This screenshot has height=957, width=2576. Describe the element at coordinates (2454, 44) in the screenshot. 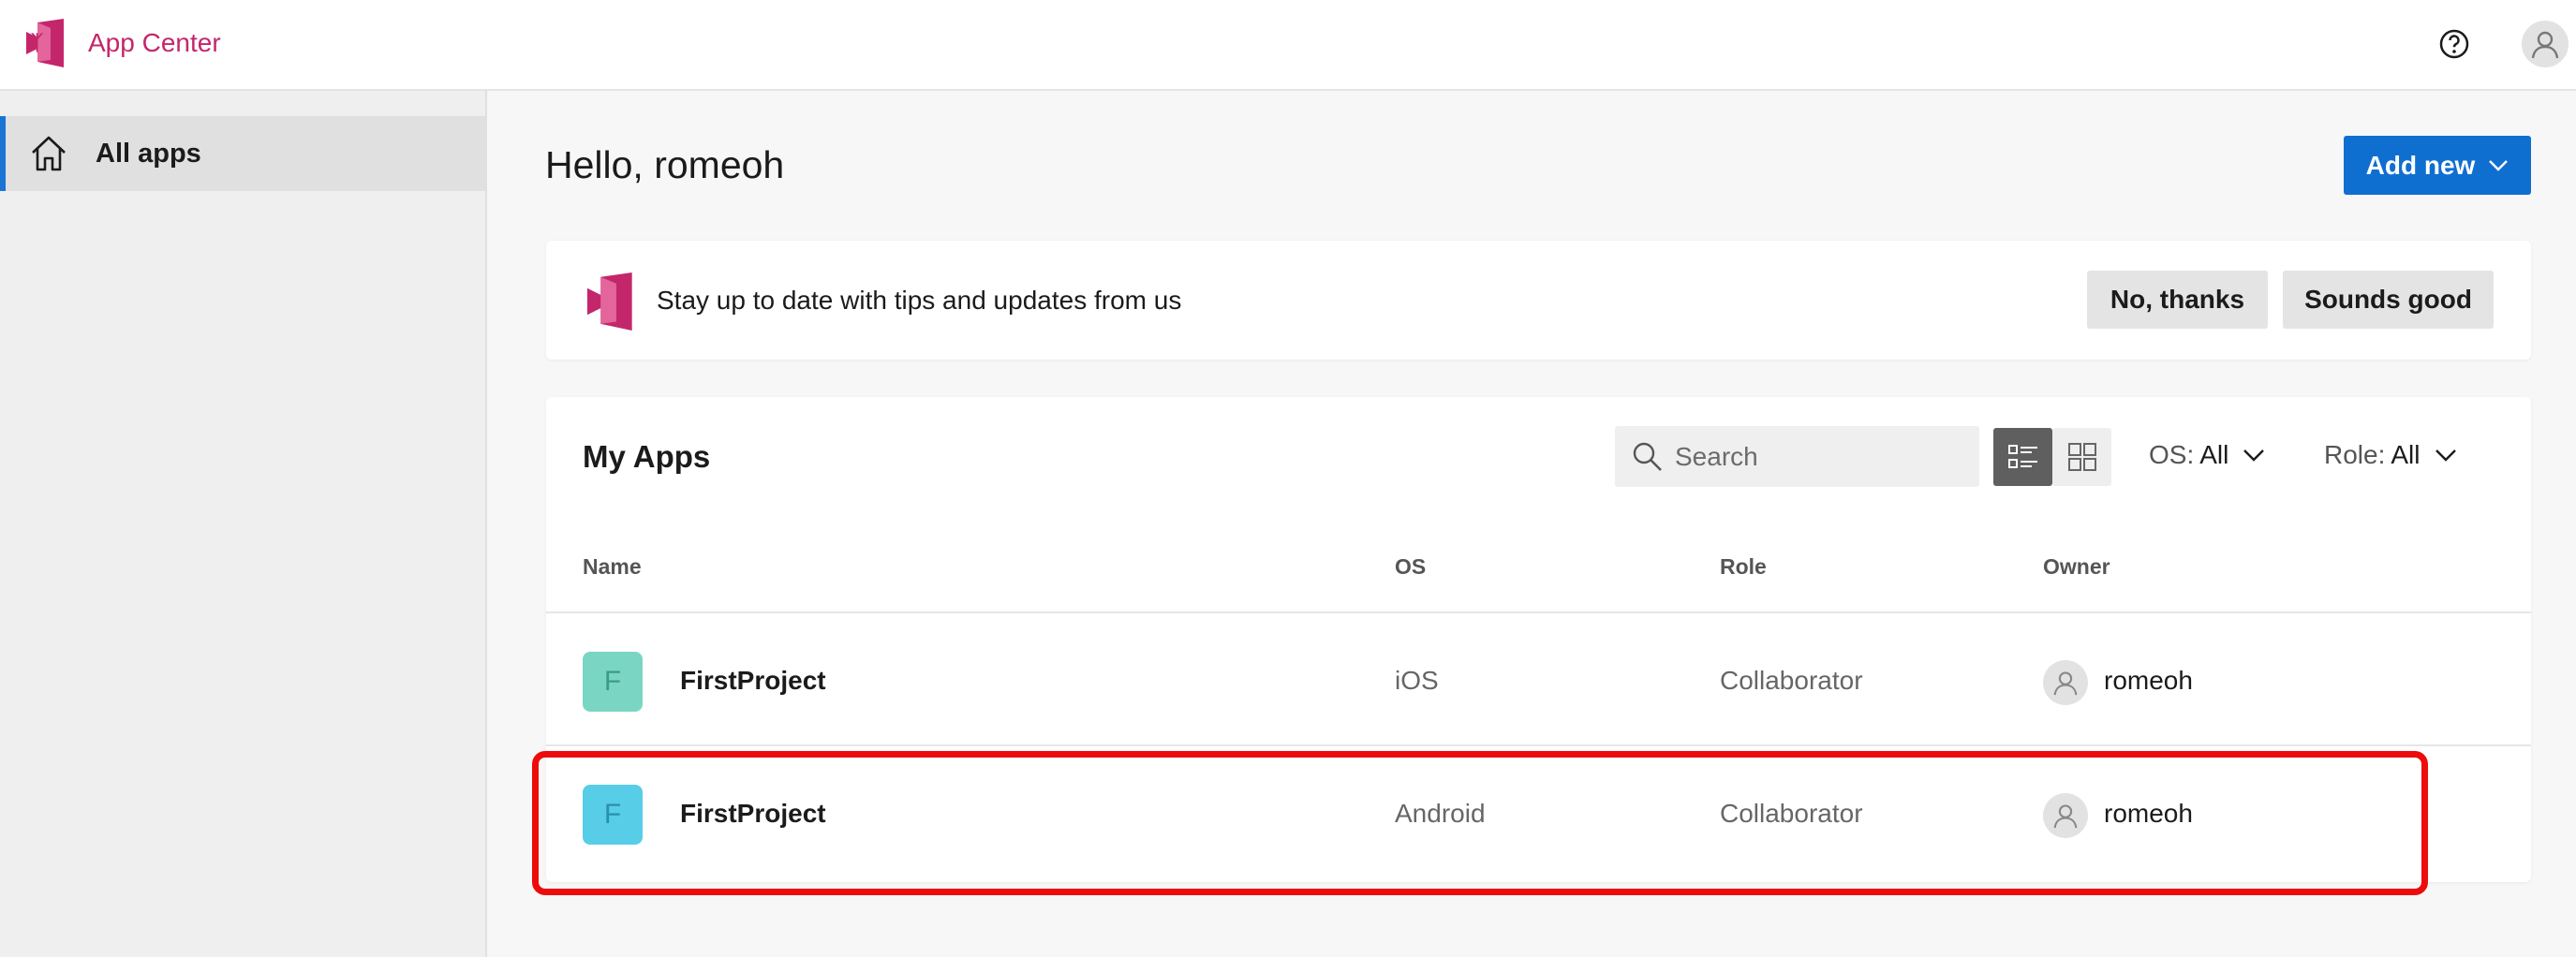

I see `help-circle-icon` at that location.